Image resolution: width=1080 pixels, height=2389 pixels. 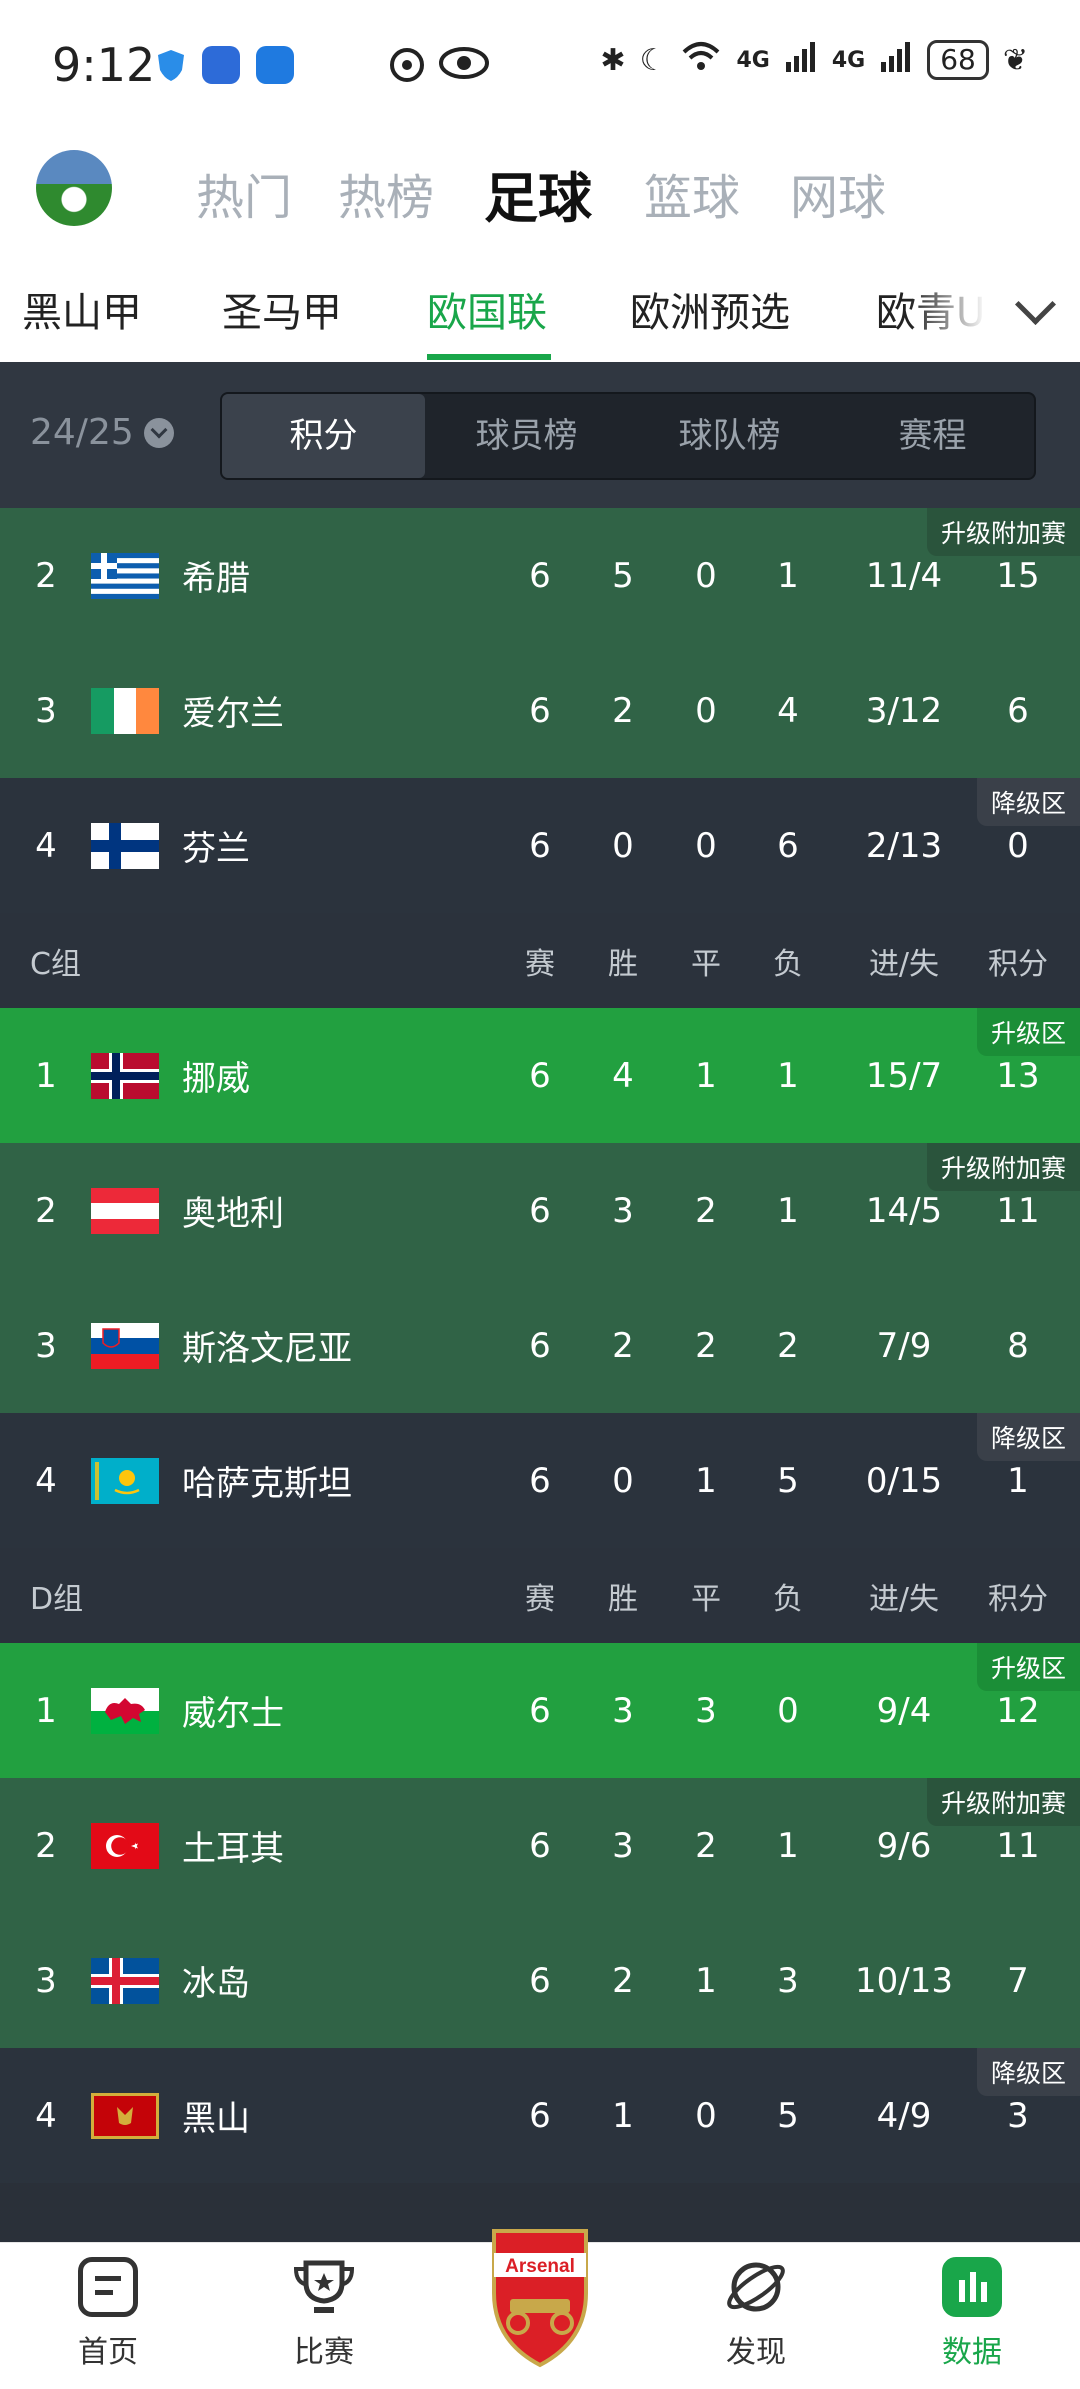 I want to click on col-goals: 进/失, so click(x=904, y=964).